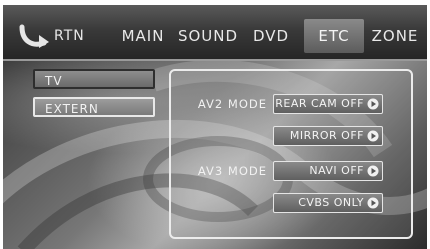  What do you see at coordinates (271, 36) in the screenshot?
I see `tab-dvd: DVD` at bounding box center [271, 36].